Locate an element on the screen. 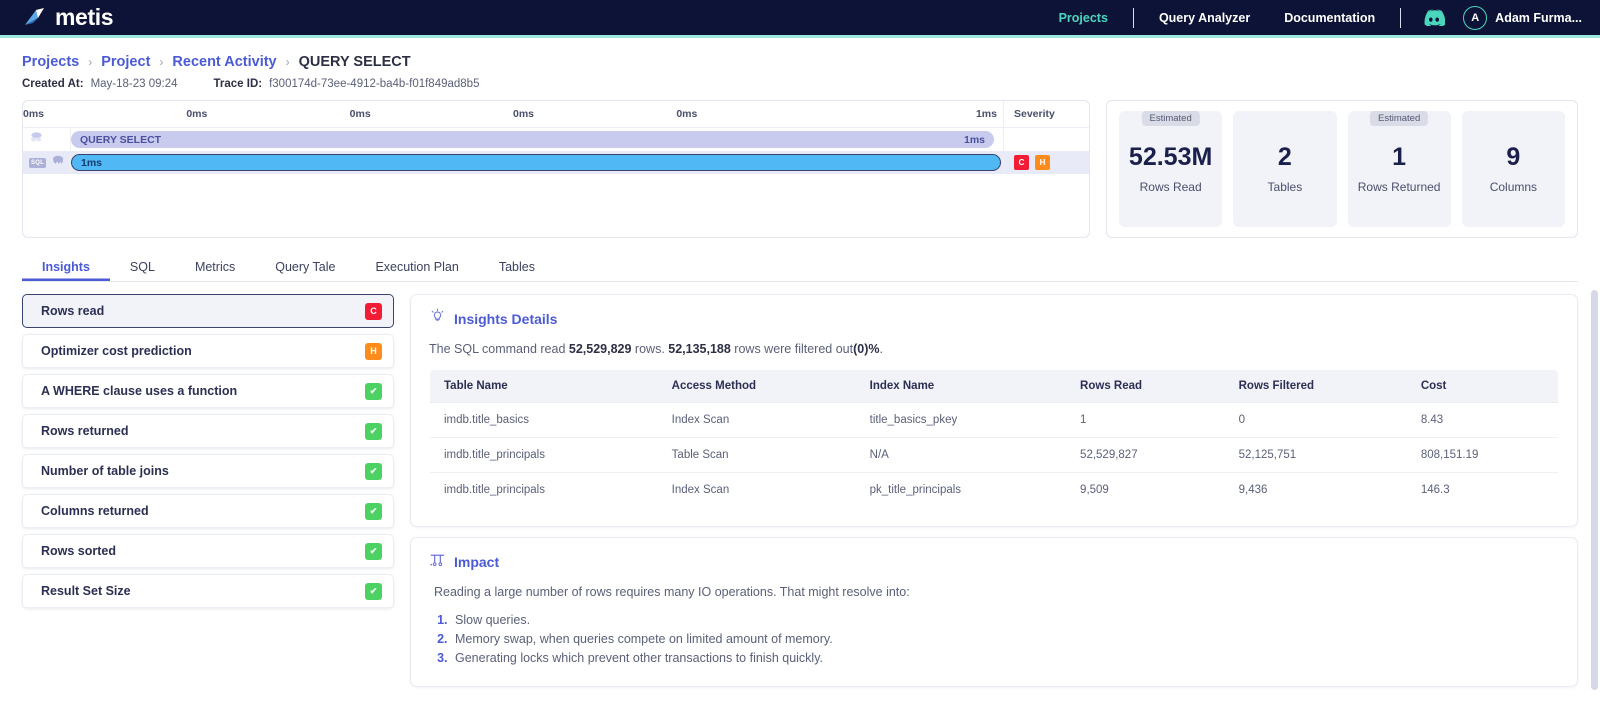 The height and width of the screenshot is (725, 1600). insight-item-result-set-size: Result Set Size ✔ is located at coordinates (208, 591).